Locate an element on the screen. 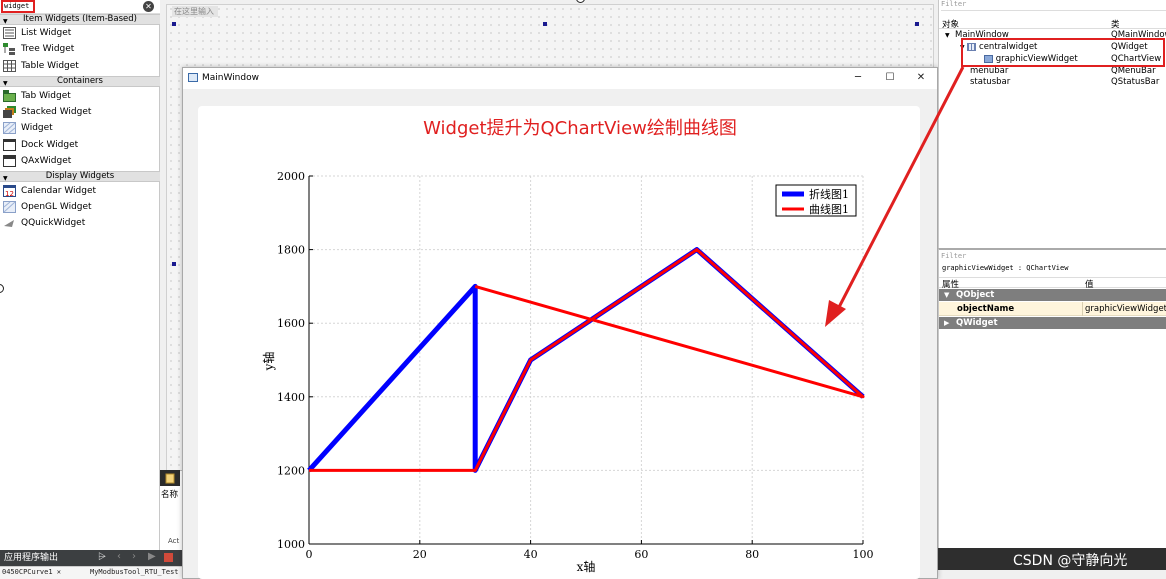  column-header-class: 类 is located at coordinates (1115, 24).